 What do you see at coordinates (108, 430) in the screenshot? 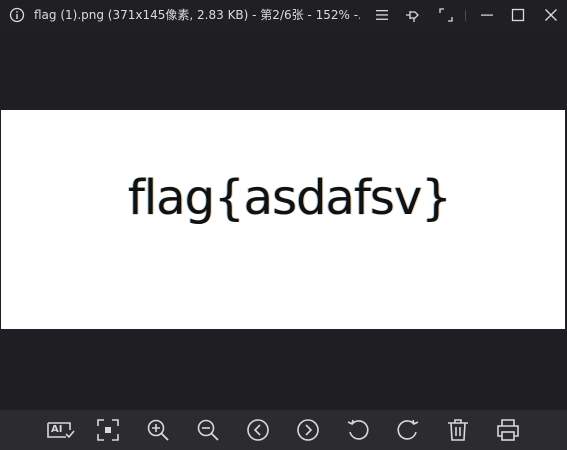
I see `fit-to-window-icon` at bounding box center [108, 430].